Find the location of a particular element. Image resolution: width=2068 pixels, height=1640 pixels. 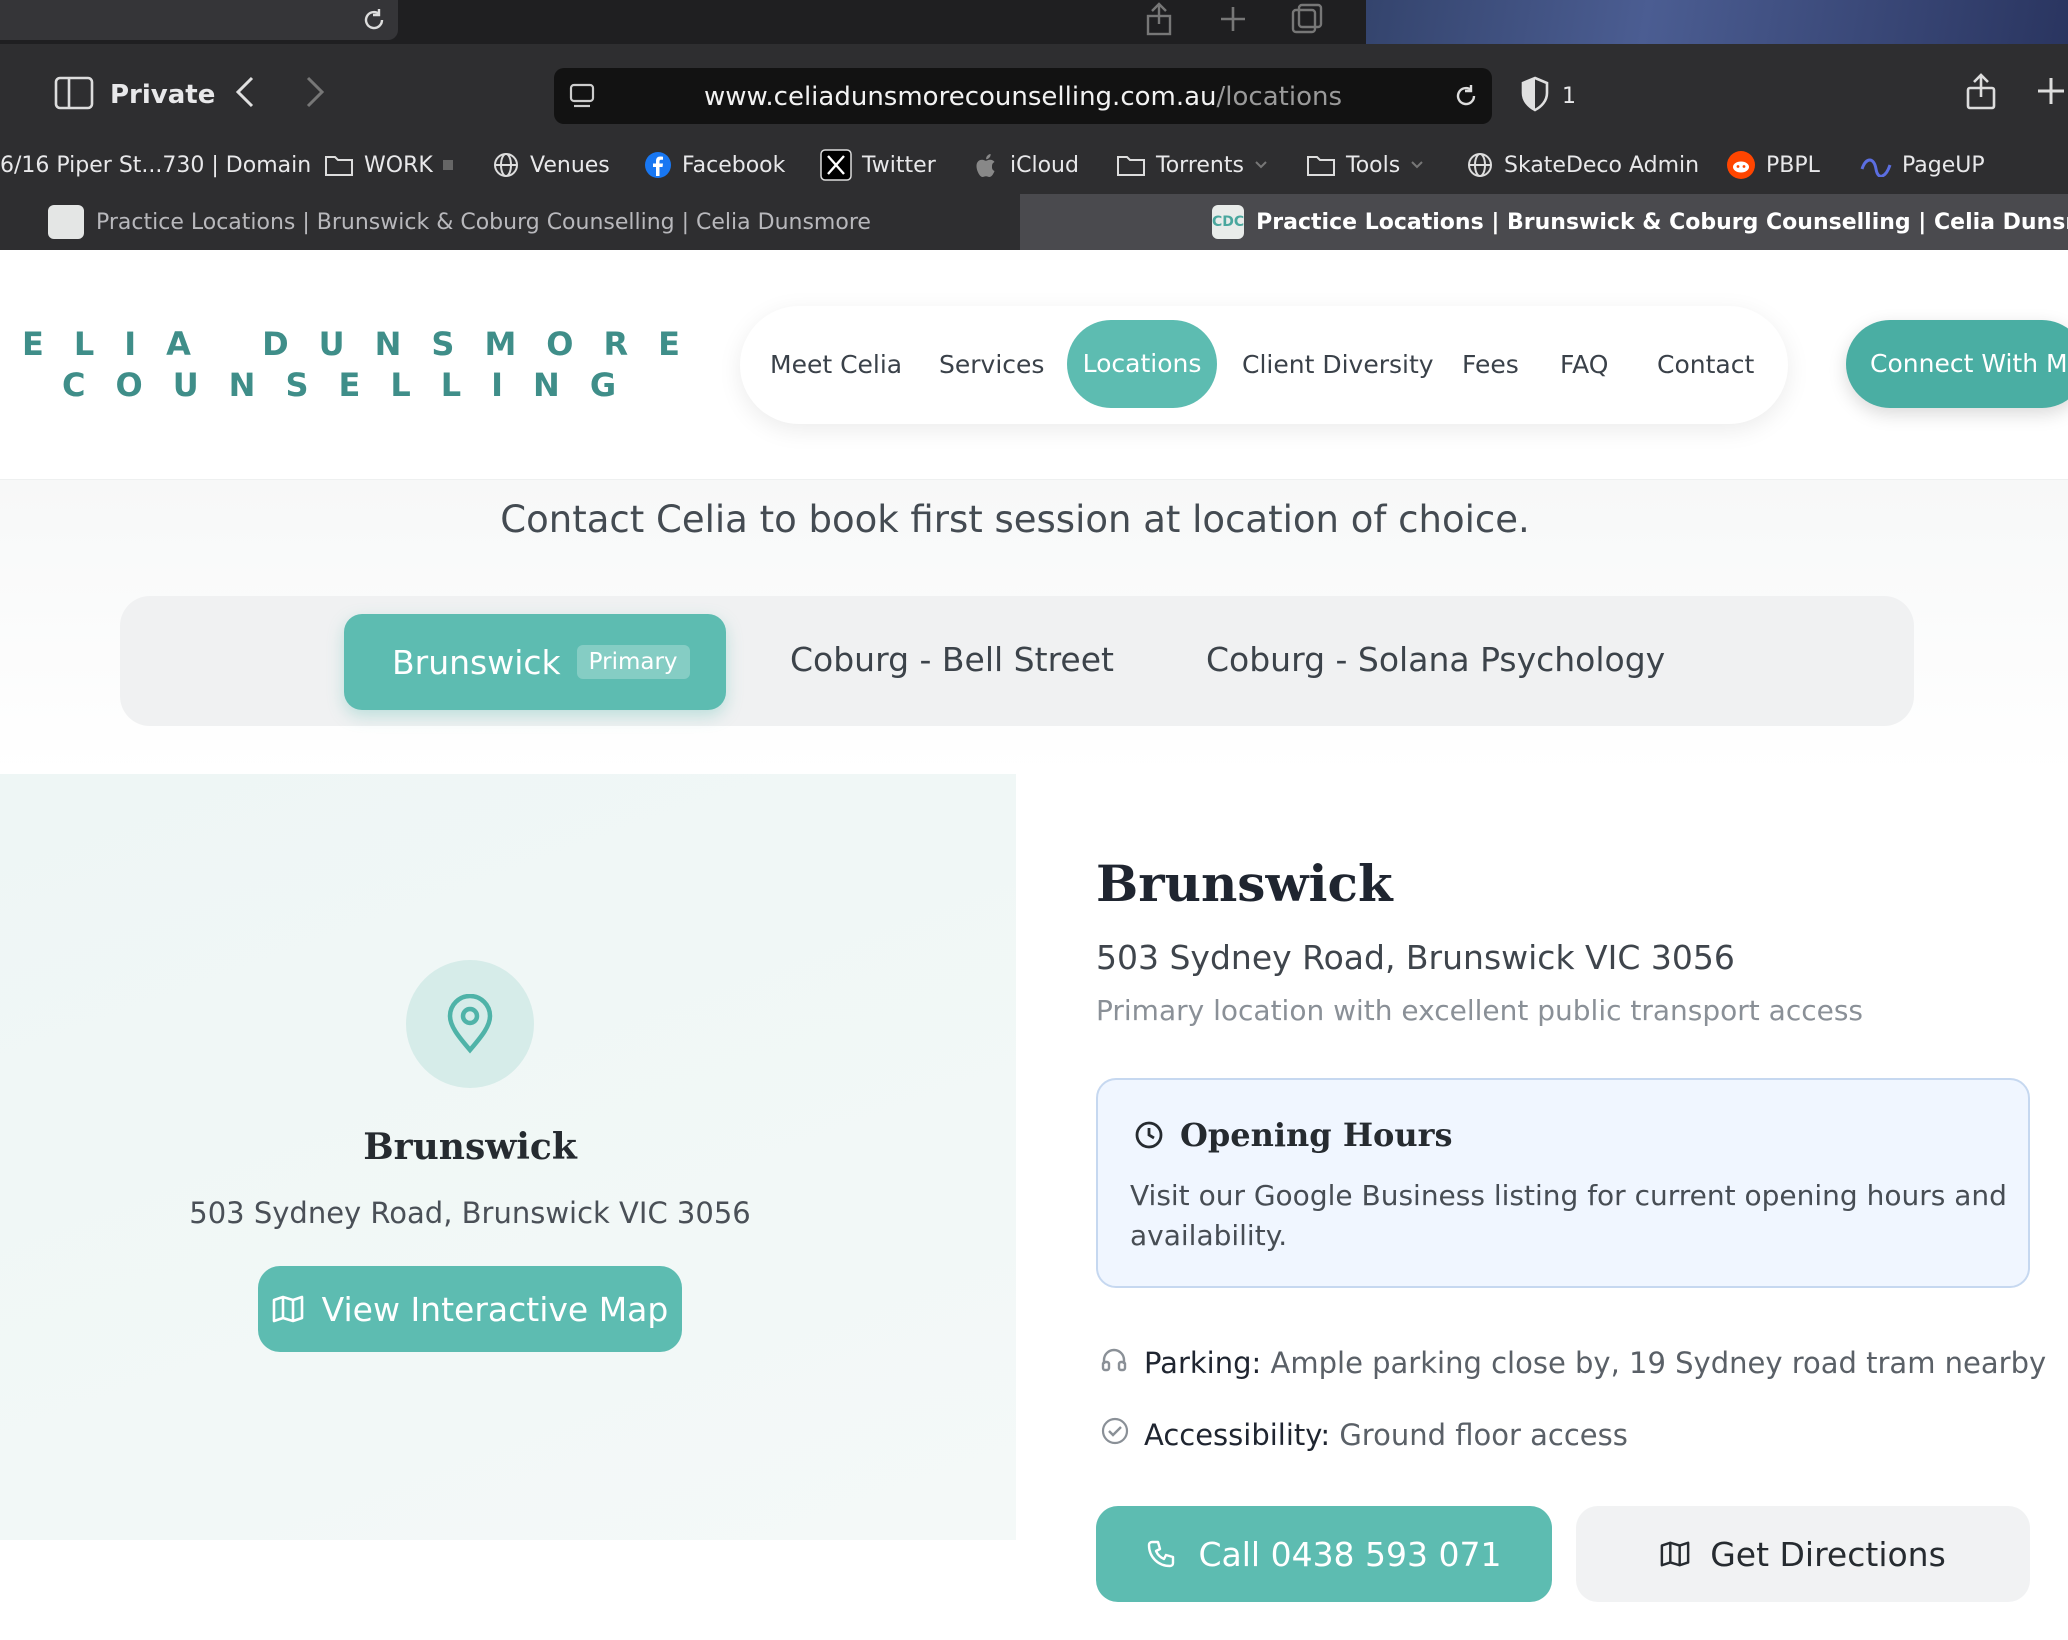

location-pin-badge is located at coordinates (470, 1024).